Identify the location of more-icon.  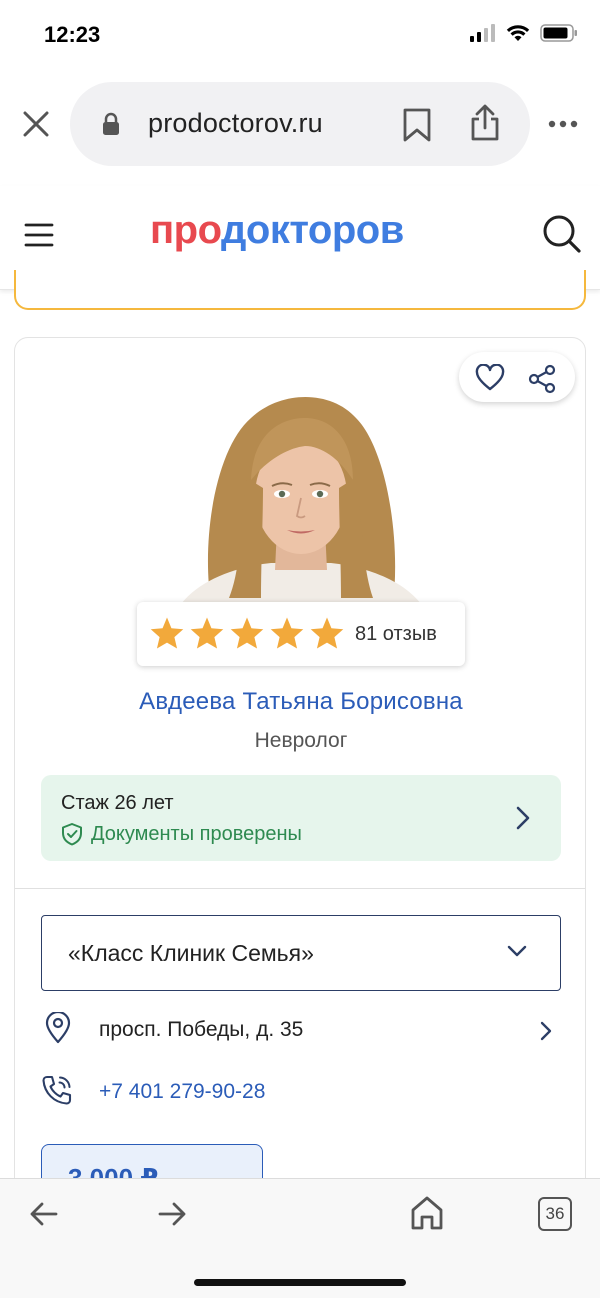
(563, 124).